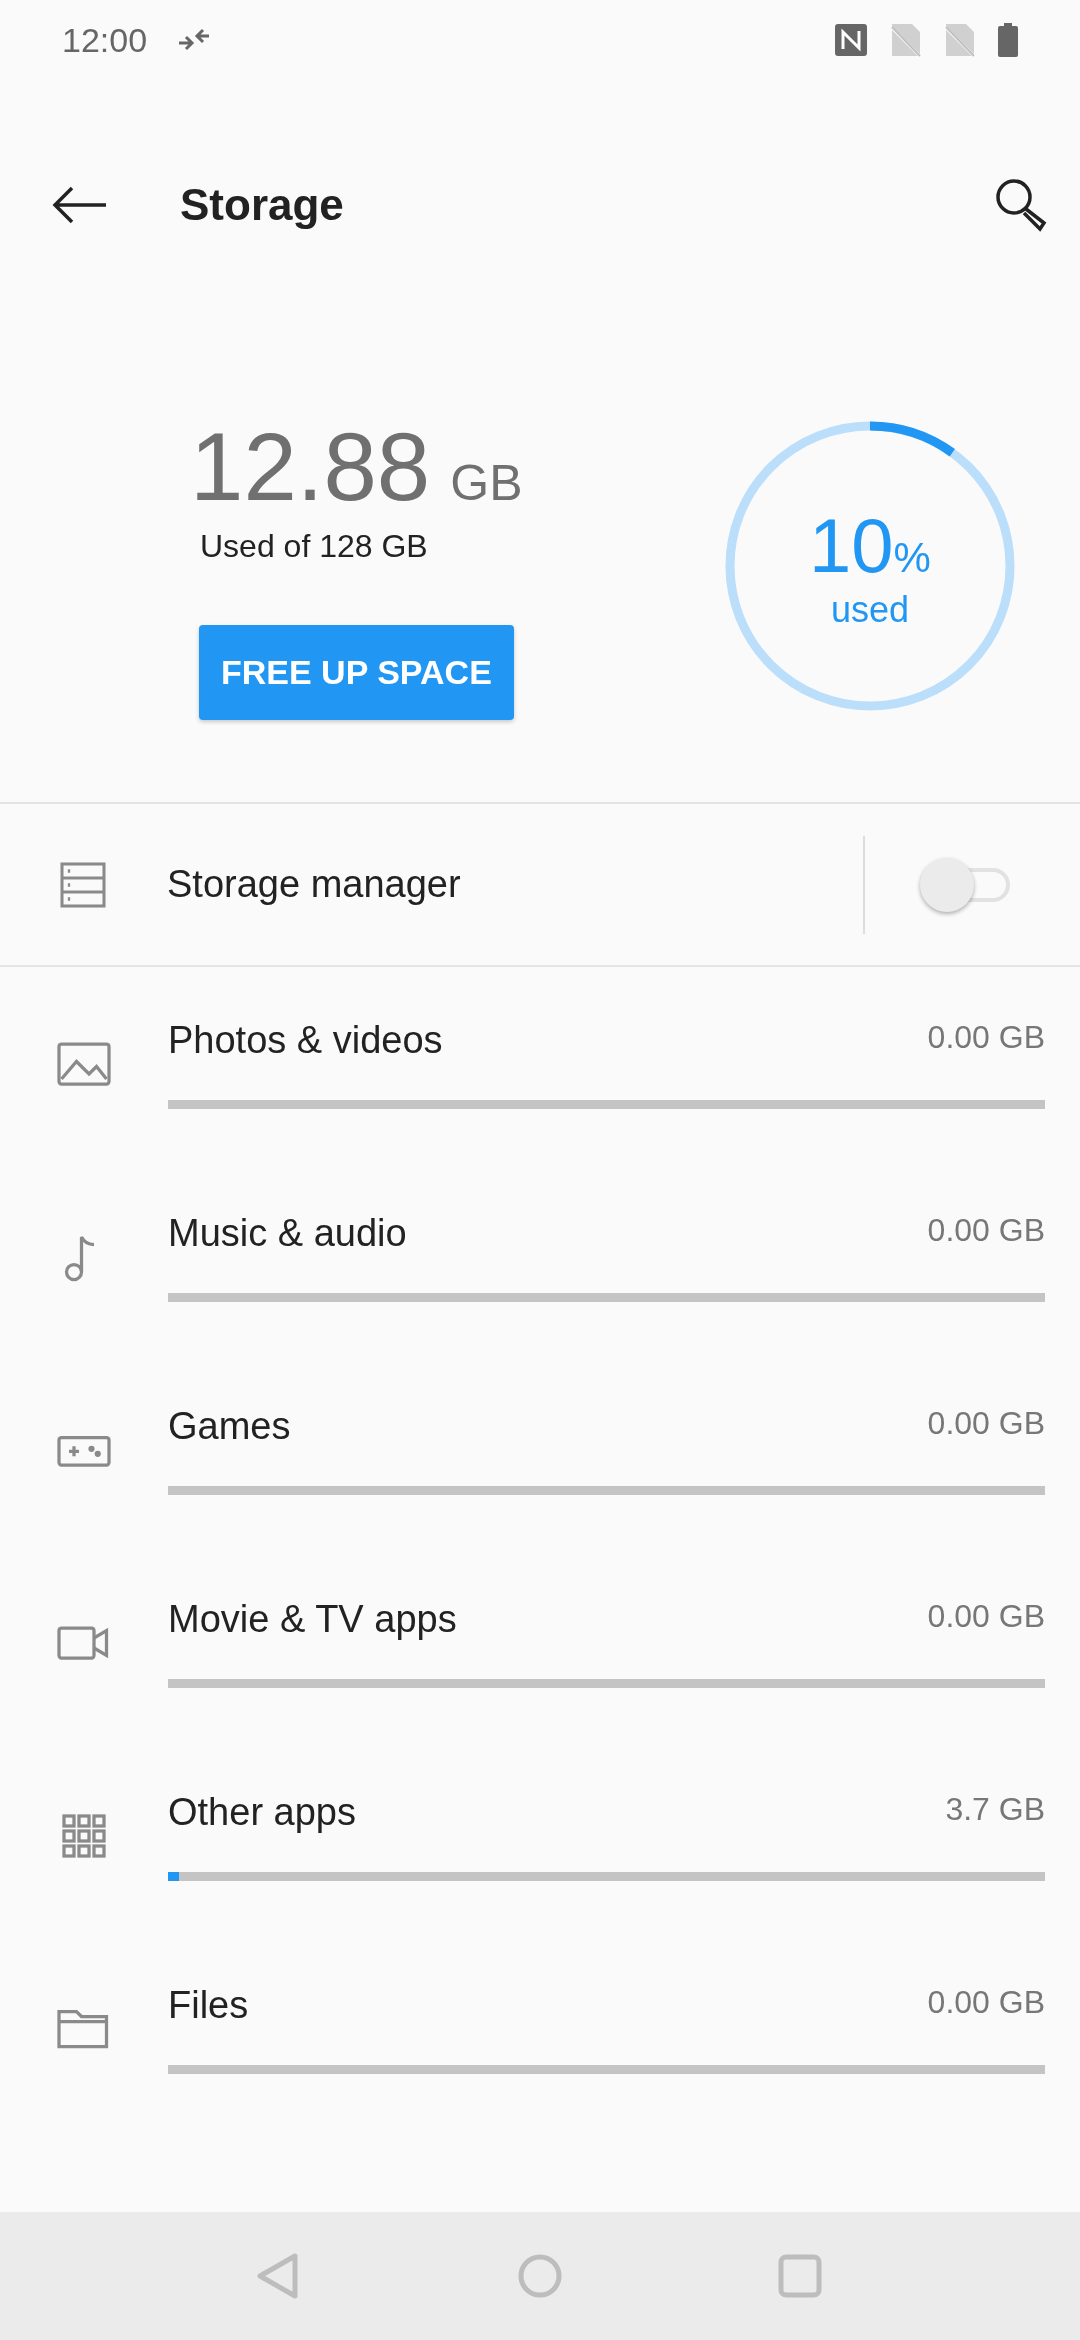 The width and height of the screenshot is (1080, 2340). I want to click on storage-manager-switch, so click(965, 884).